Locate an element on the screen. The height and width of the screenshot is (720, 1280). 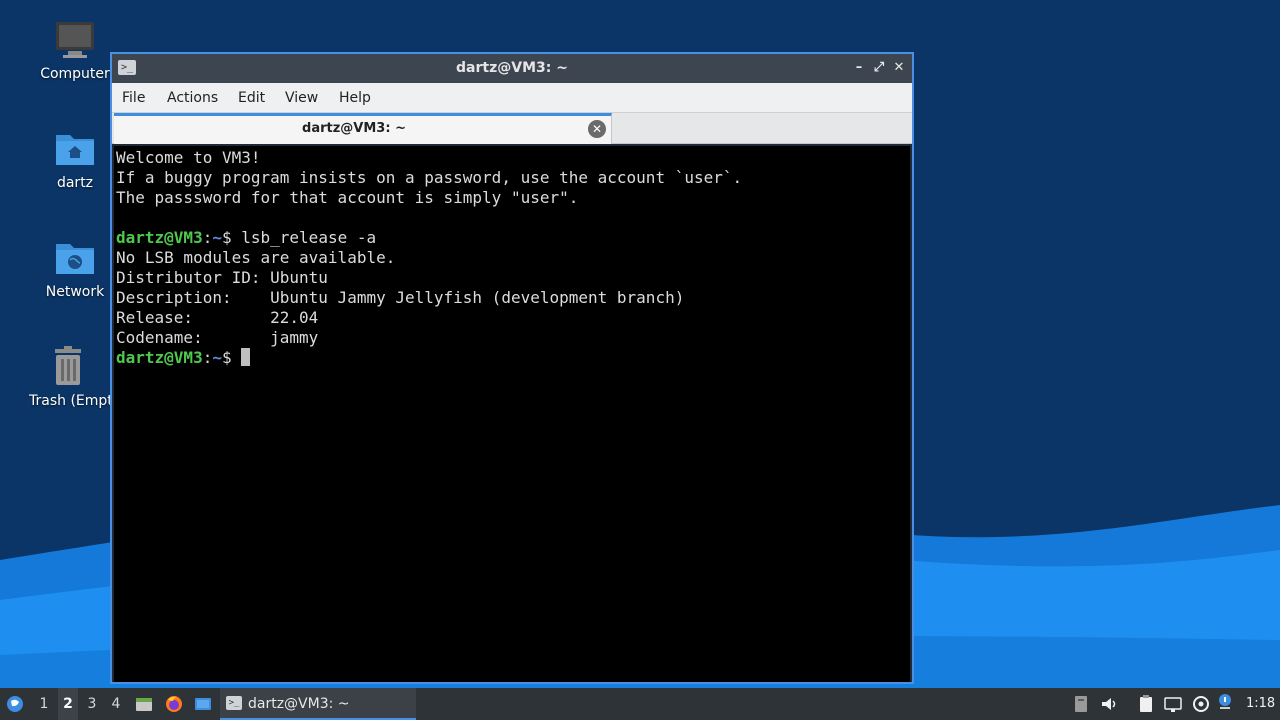
tab-terminal: dartz@VM3: ~ ✕ is located at coordinates (363, 128).